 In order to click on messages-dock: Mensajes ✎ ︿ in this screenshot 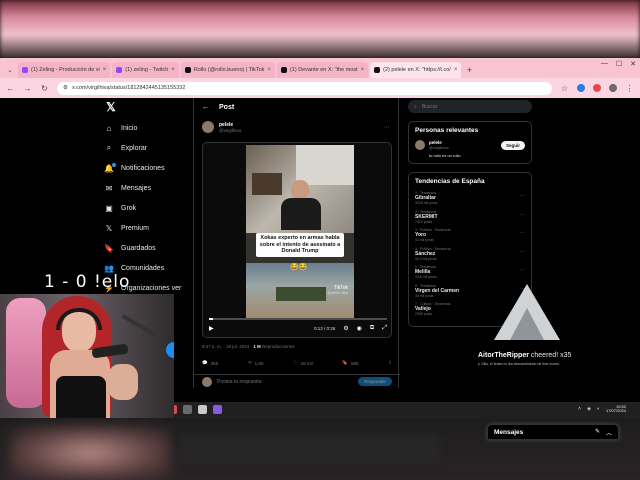, I will do `click(553, 432)`.